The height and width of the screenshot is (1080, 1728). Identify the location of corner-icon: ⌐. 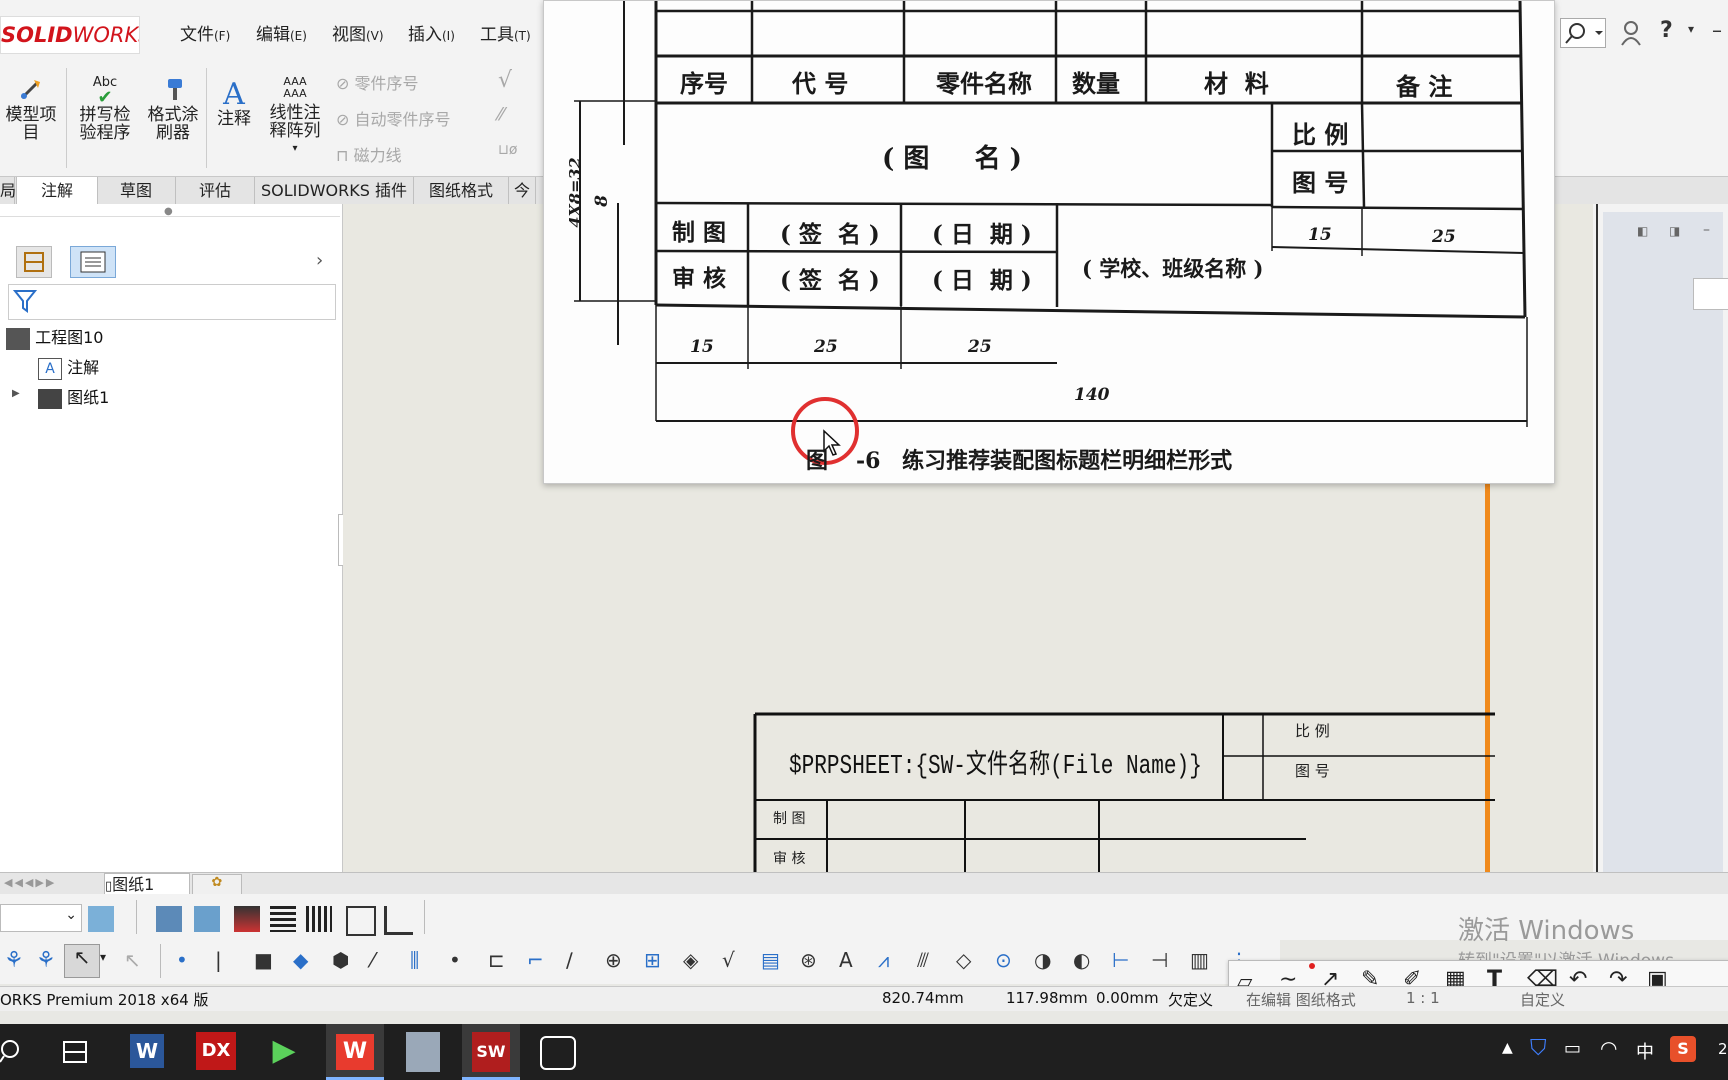
(535, 960).